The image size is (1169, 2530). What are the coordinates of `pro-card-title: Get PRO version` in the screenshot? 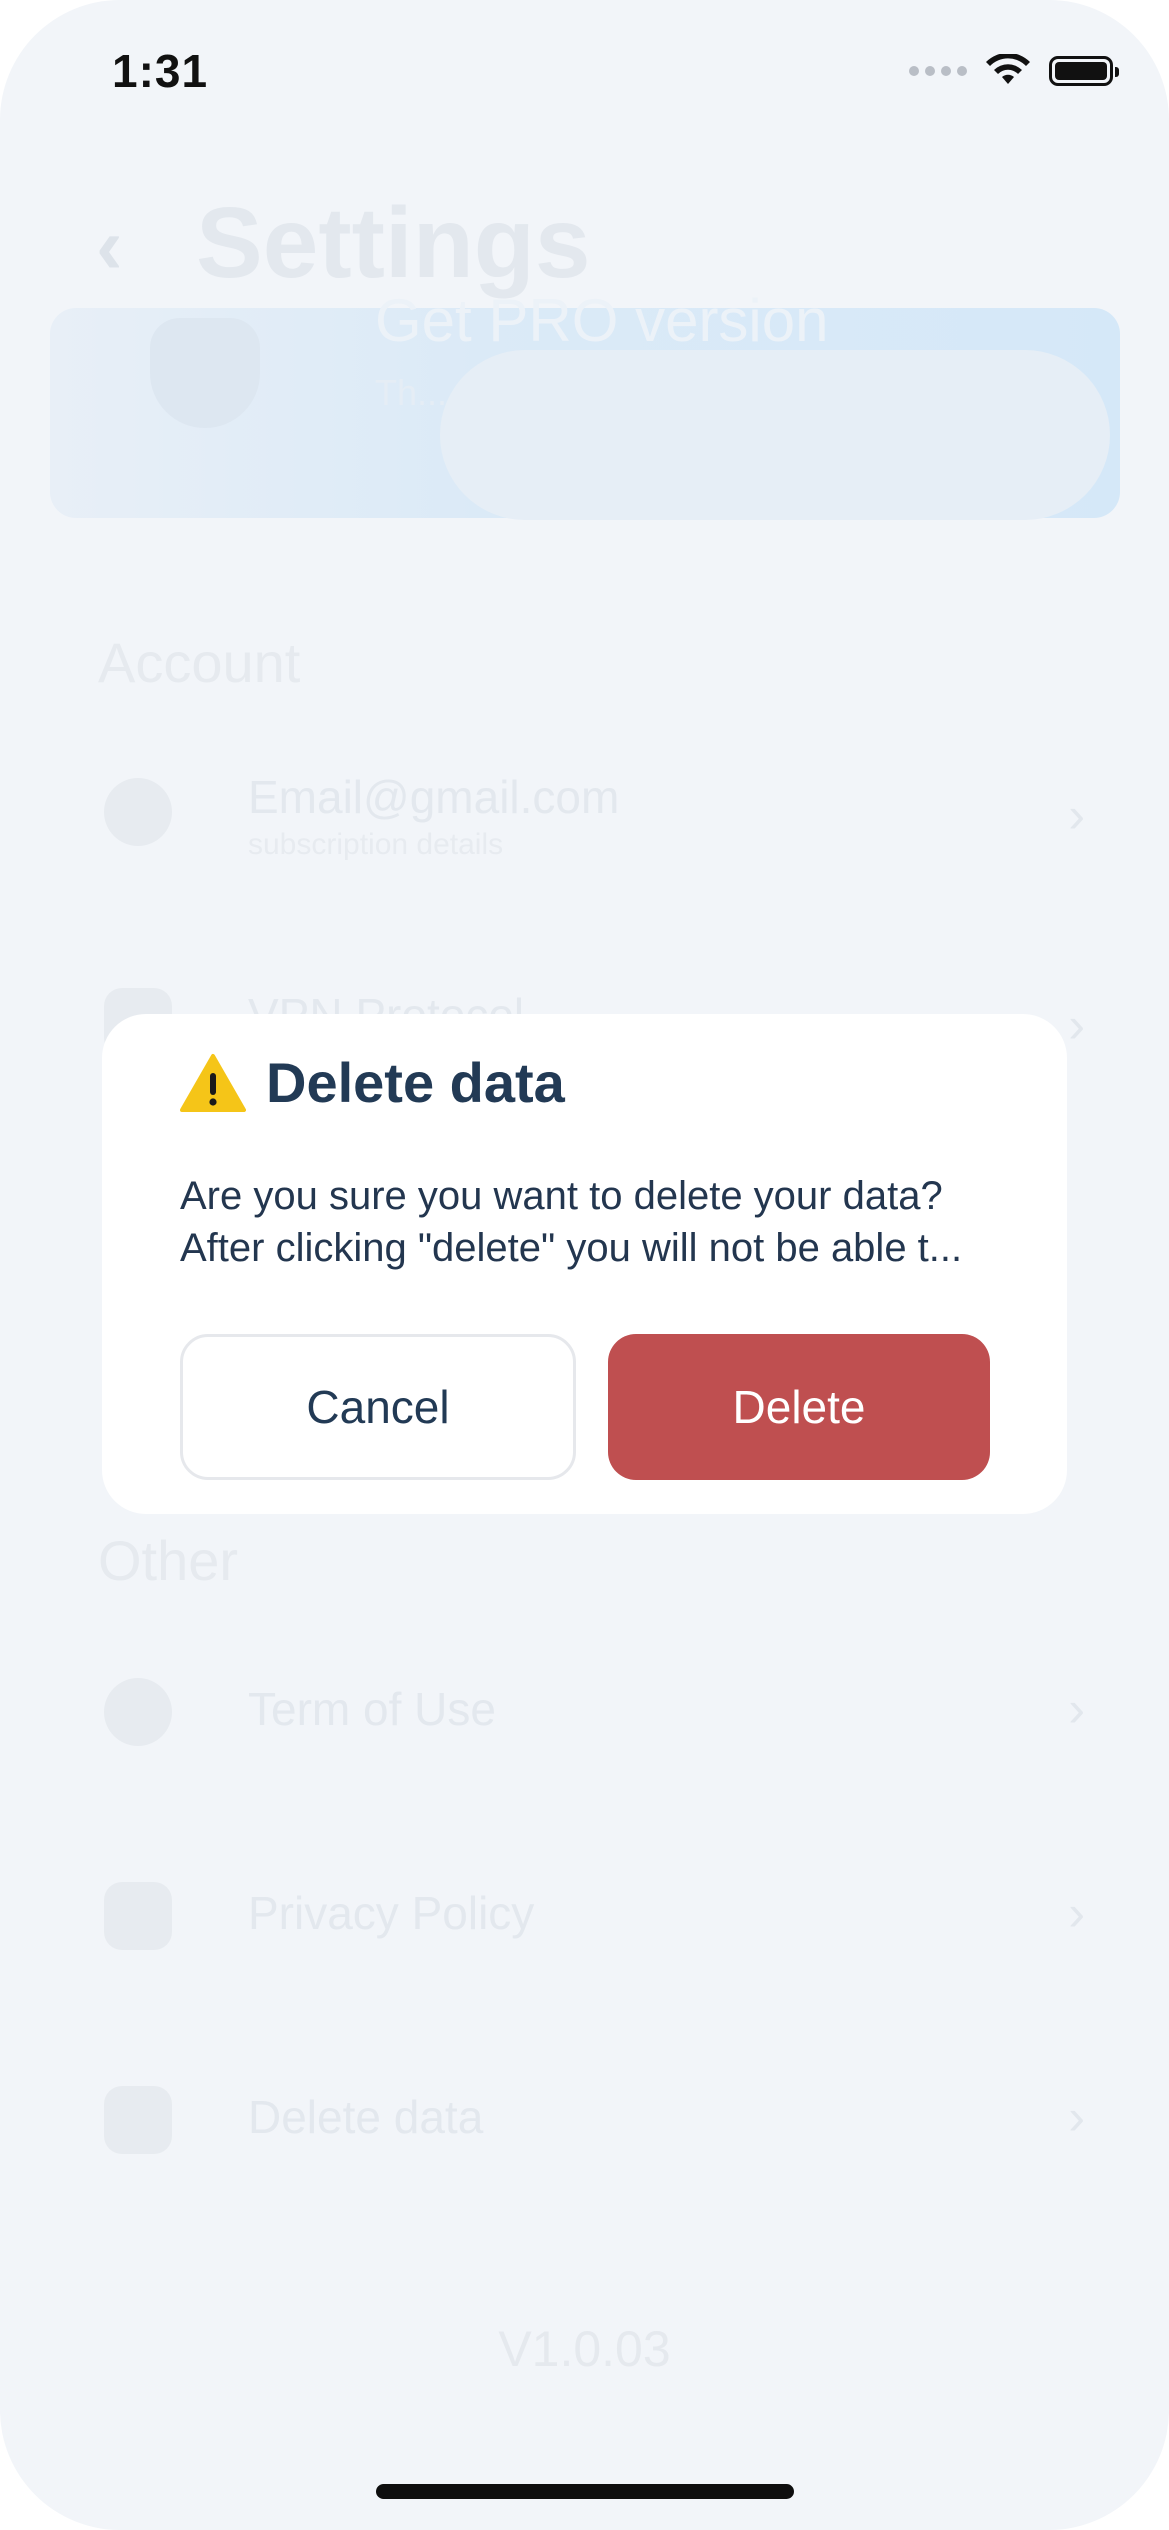 It's located at (602, 320).